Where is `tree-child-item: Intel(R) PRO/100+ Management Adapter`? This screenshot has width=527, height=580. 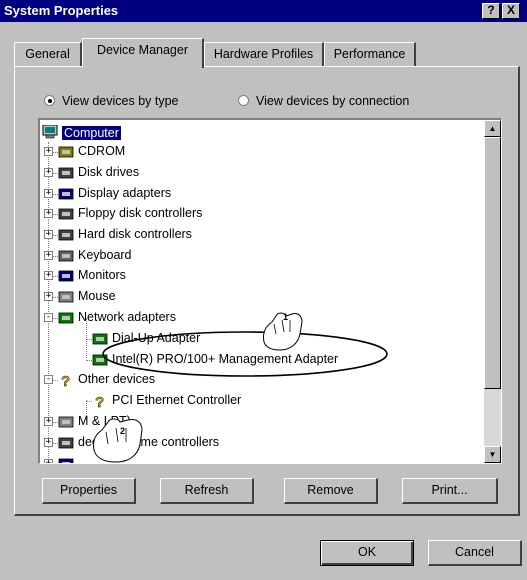 tree-child-item: Intel(R) PRO/100+ Management Adapter is located at coordinates (260, 360).